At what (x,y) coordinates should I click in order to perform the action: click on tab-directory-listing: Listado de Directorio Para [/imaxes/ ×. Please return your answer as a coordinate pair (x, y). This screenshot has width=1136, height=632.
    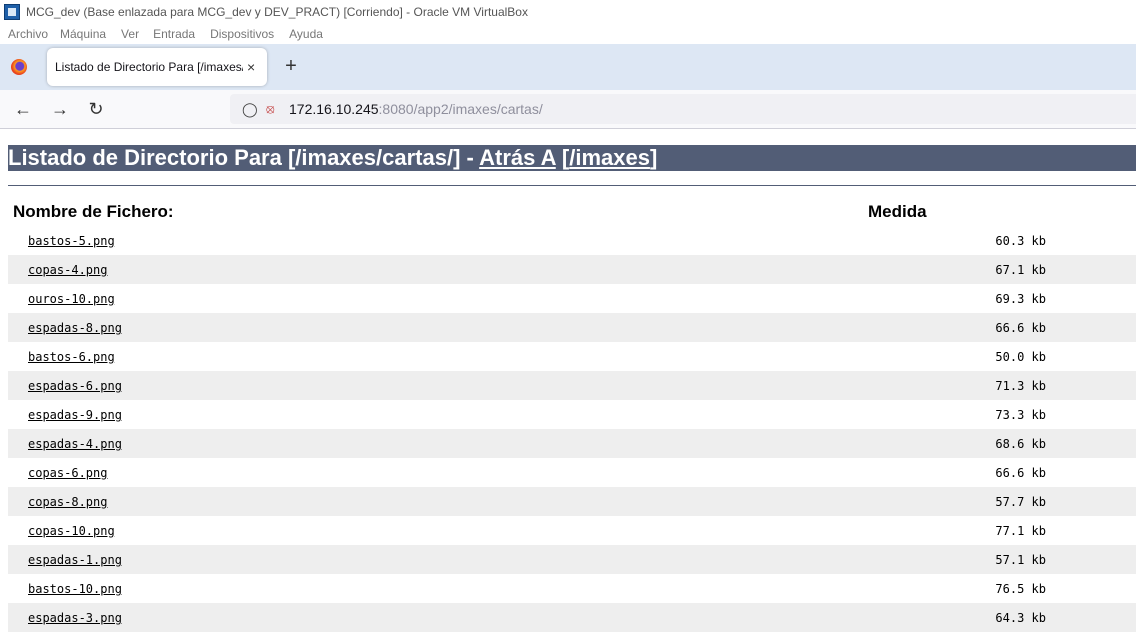
    Looking at the image, I should click on (157, 67).